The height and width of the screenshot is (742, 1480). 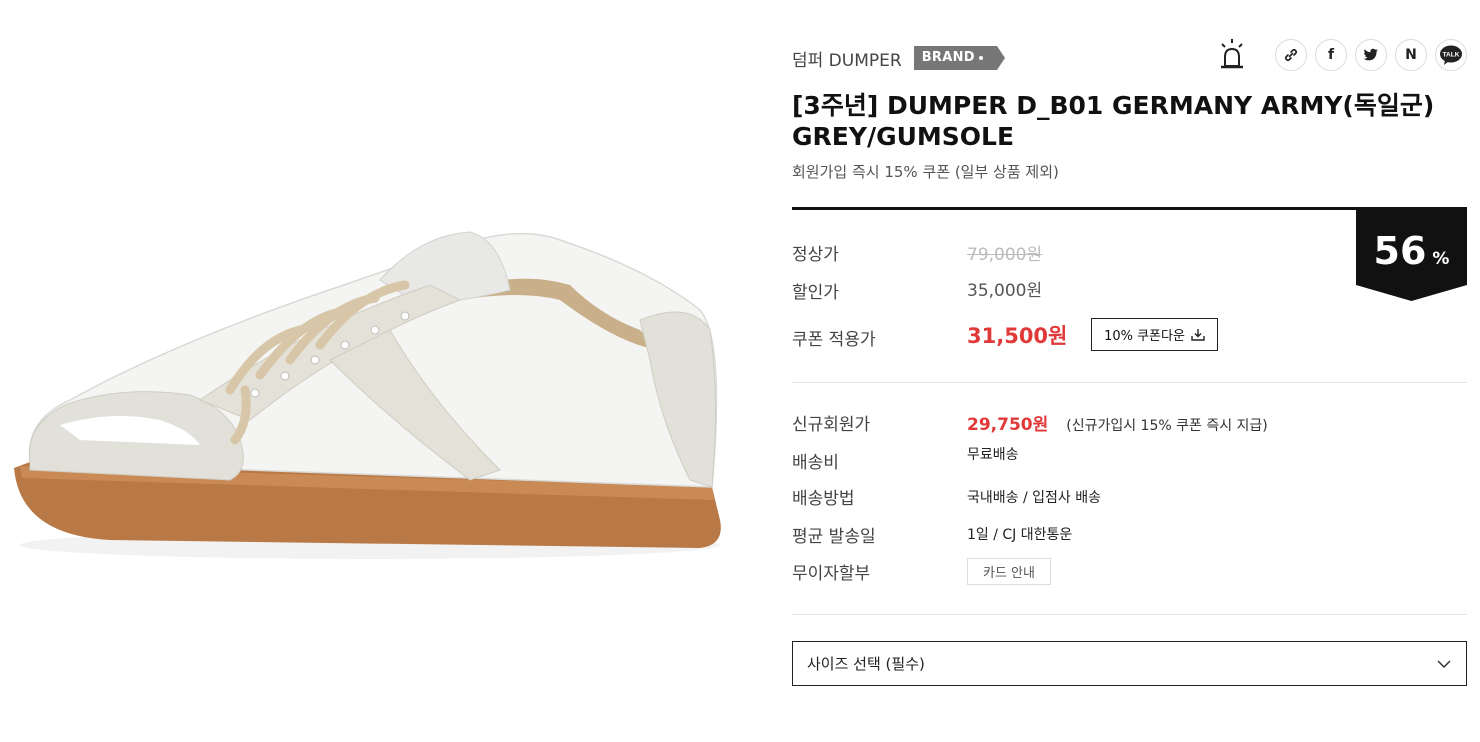 I want to click on share-row: f N TALK, so click(x=1343, y=55).